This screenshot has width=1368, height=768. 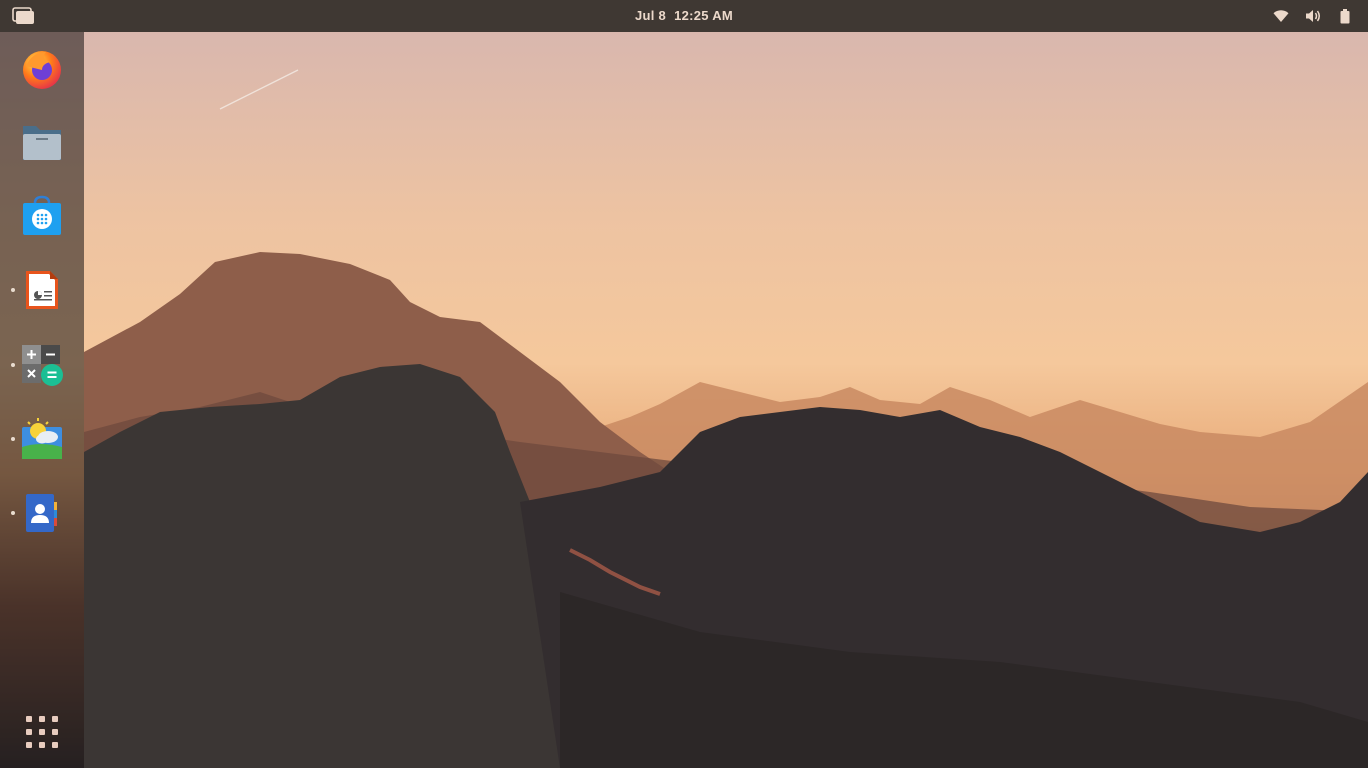 I want to click on system-tray, so click(x=1313, y=16).